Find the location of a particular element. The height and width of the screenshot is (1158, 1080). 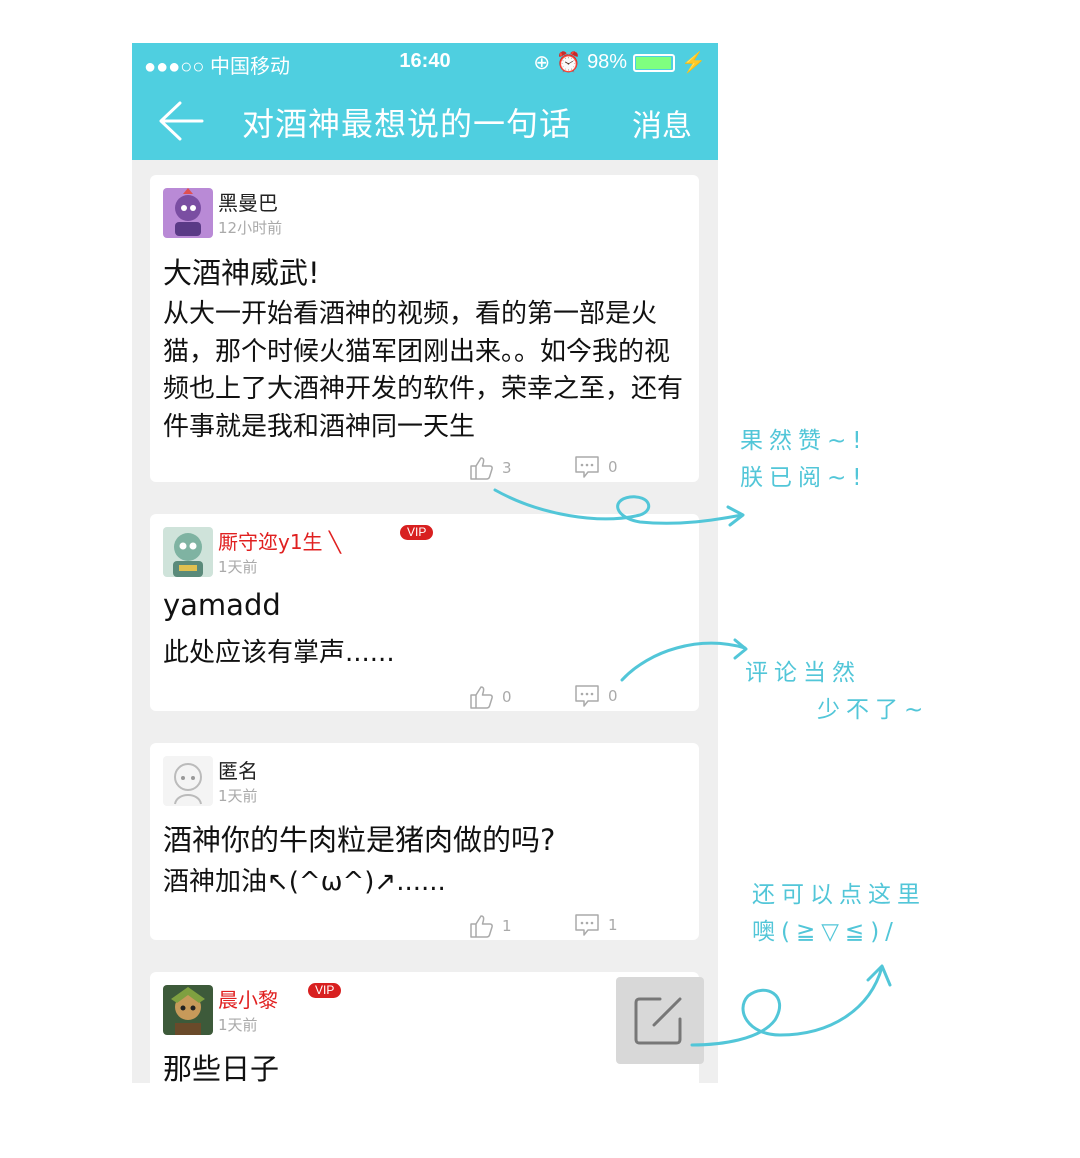

arrow-comments is located at coordinates (683, 661).